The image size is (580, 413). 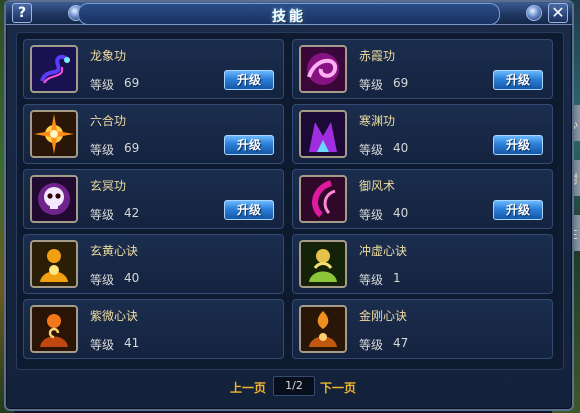 What do you see at coordinates (114, 251) in the screenshot?
I see `skill-name: 玄黄心诀` at bounding box center [114, 251].